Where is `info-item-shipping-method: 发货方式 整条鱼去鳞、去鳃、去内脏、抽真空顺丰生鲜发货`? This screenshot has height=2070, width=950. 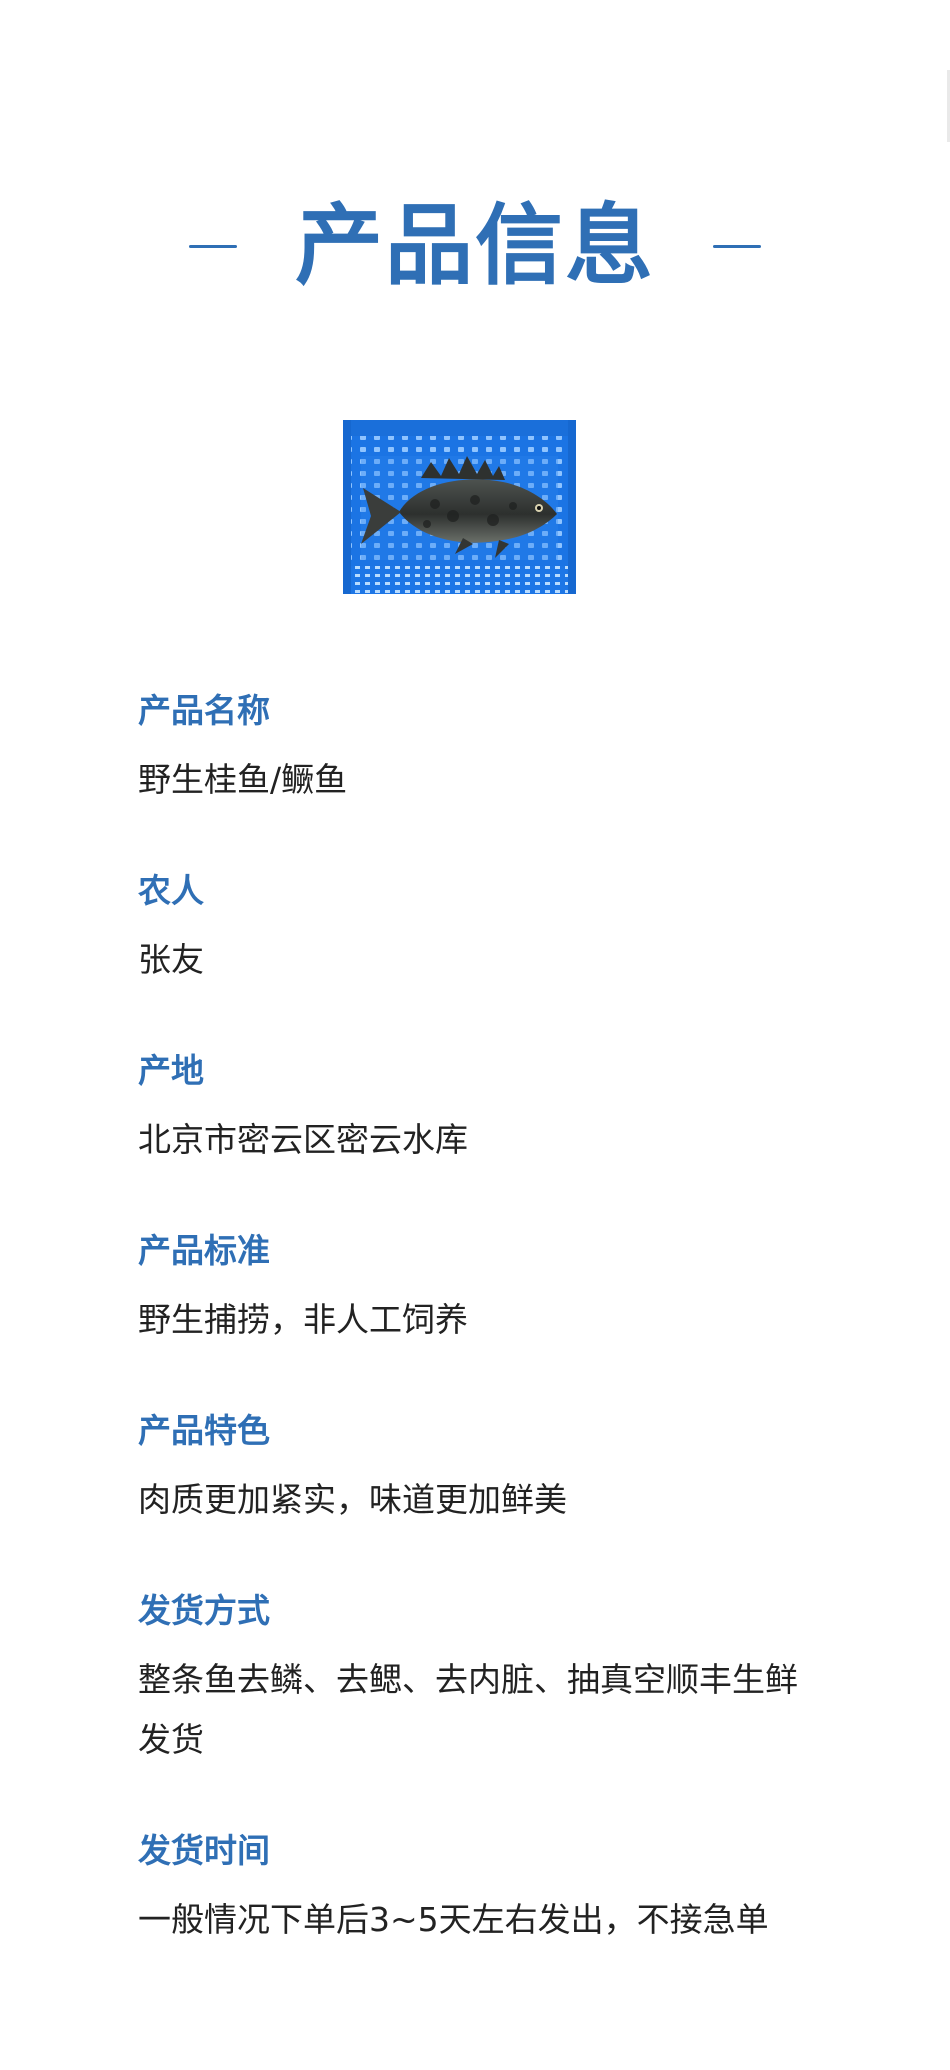 info-item-shipping-method: 发货方式 整条鱼去鳞、去鳃、去内脏、抽真空顺丰生鲜发货 is located at coordinates (478, 1680).